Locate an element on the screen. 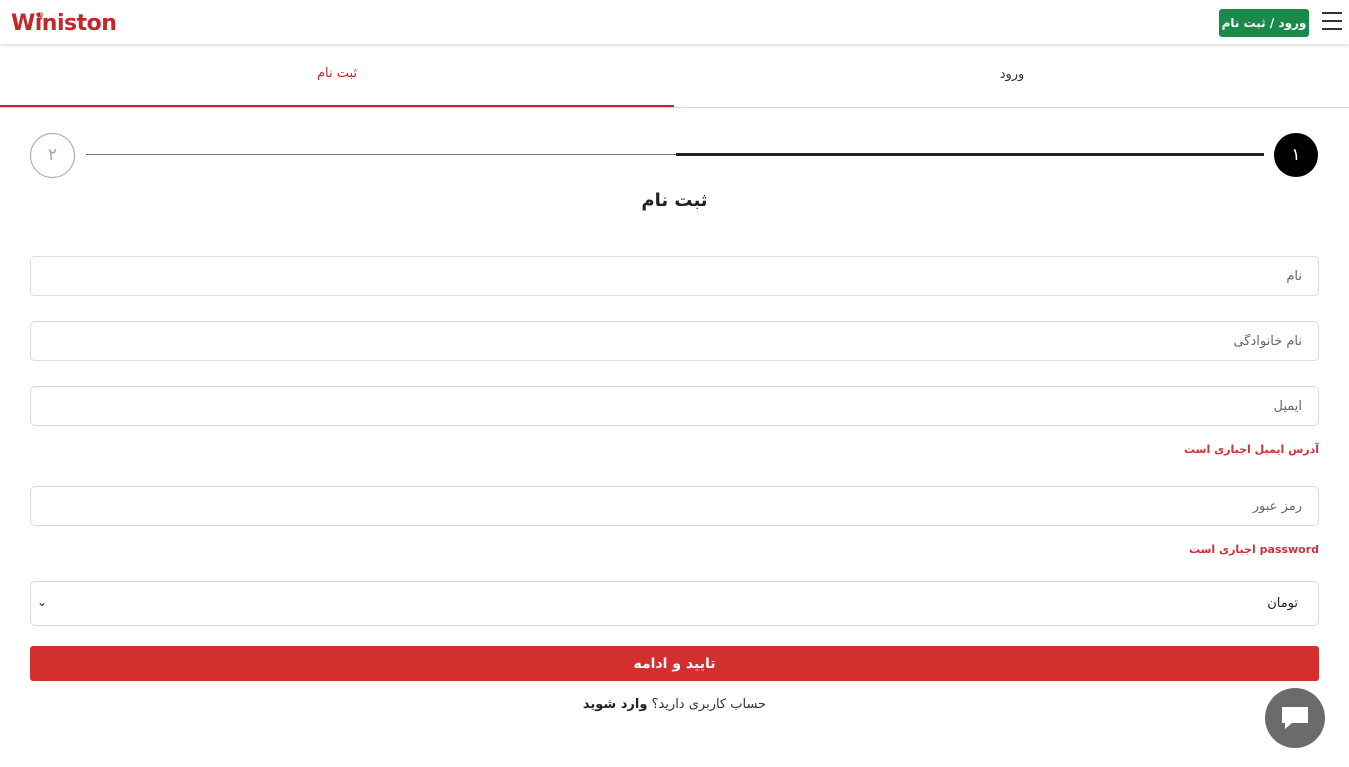  email-error-text: آدرس ایمیل اجباری است is located at coordinates (1251, 449).